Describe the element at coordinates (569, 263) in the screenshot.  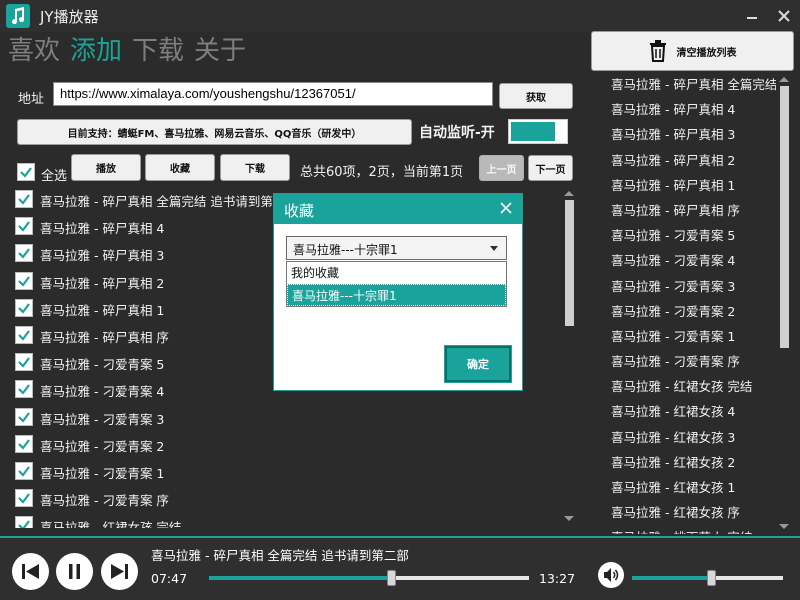
I see `scroll-thumb` at that location.